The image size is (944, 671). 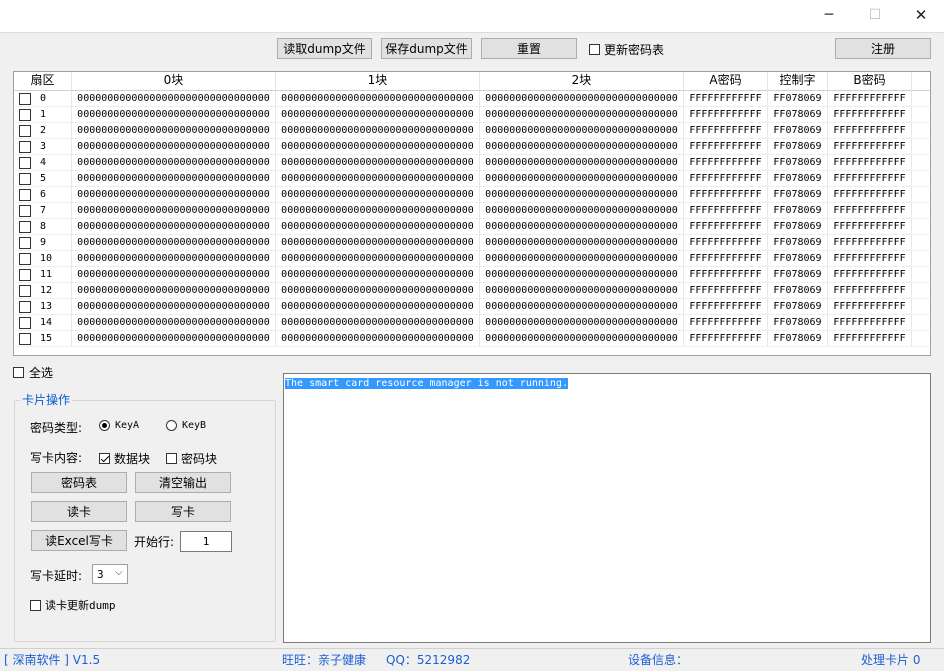 I want to click on clear-output-button: 清空输出, so click(x=183, y=482).